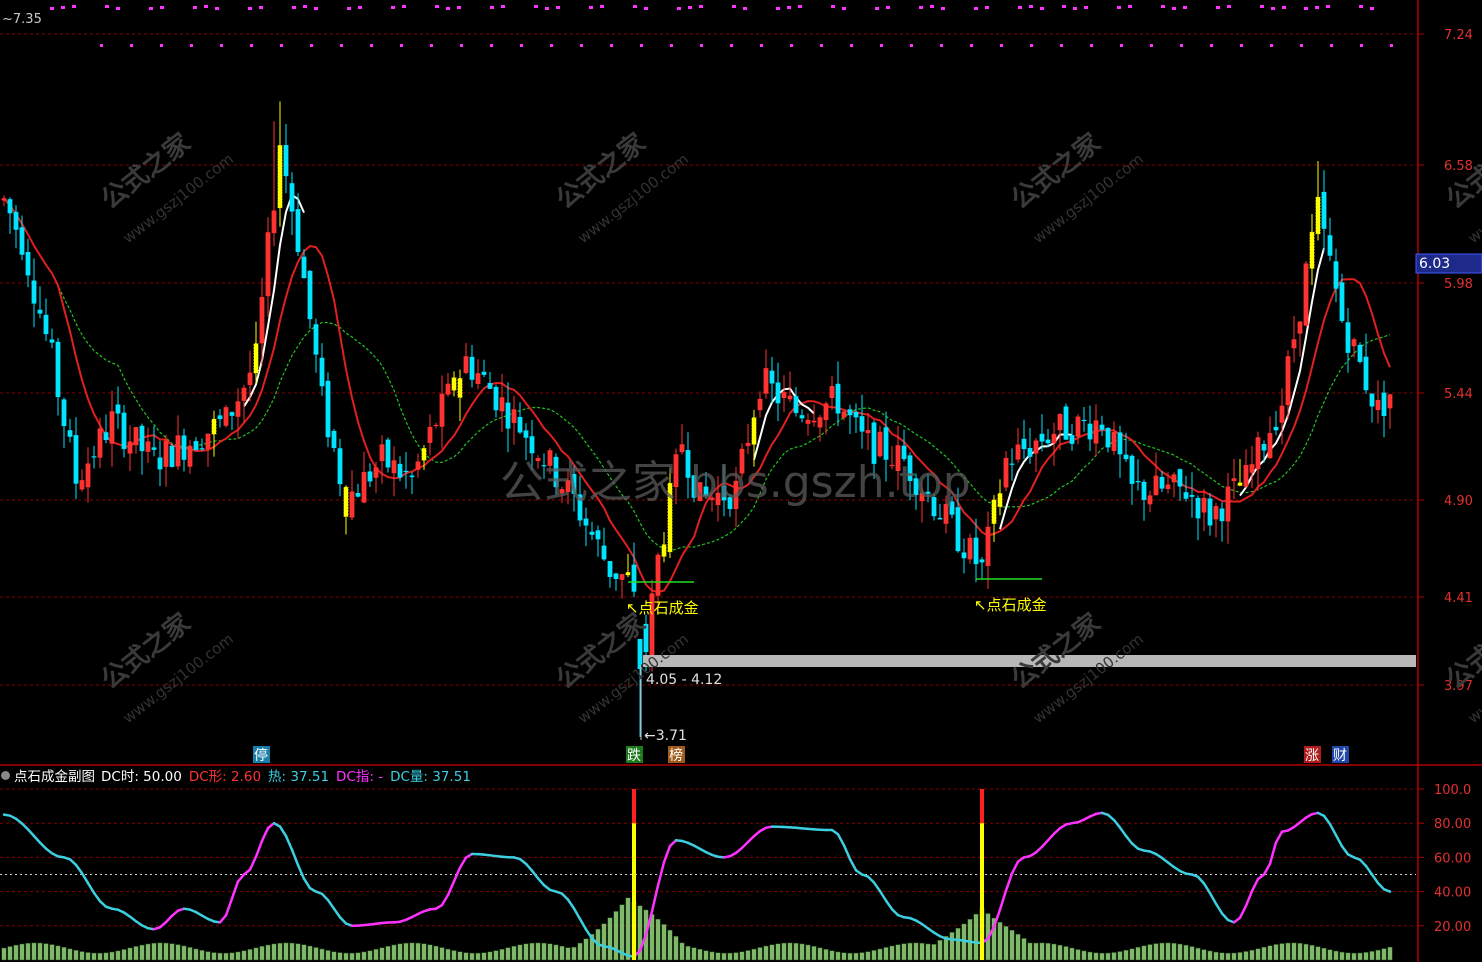 This screenshot has width=1482, height=962. What do you see at coordinates (1458, 501) in the screenshot?
I see `price-axis-label: 4.90` at bounding box center [1458, 501].